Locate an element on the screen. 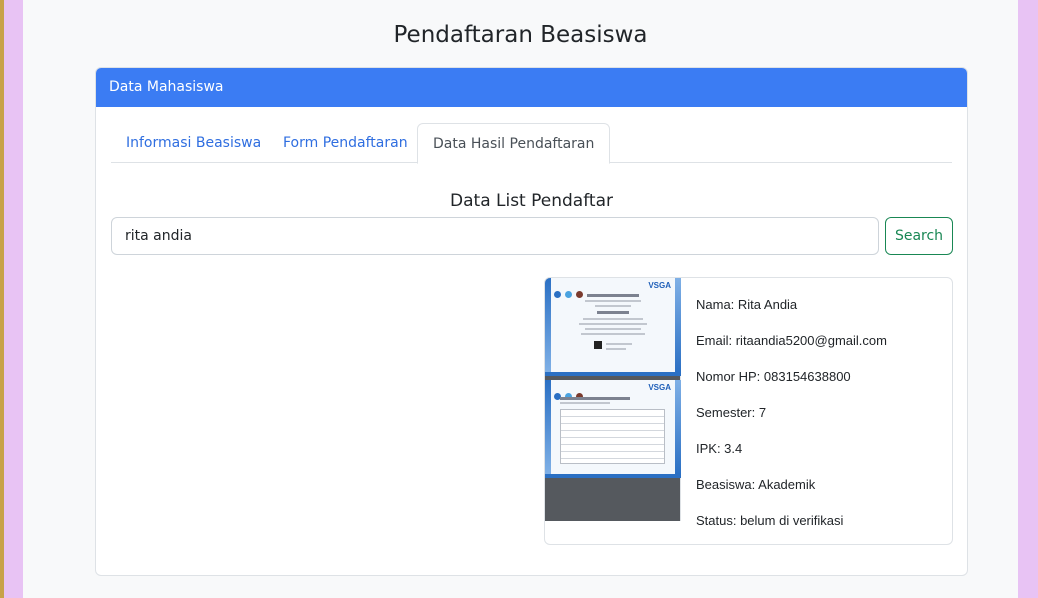 This screenshot has width=1038, height=598. page-title: Pendaftaran Beasiswa is located at coordinates (520, 35).